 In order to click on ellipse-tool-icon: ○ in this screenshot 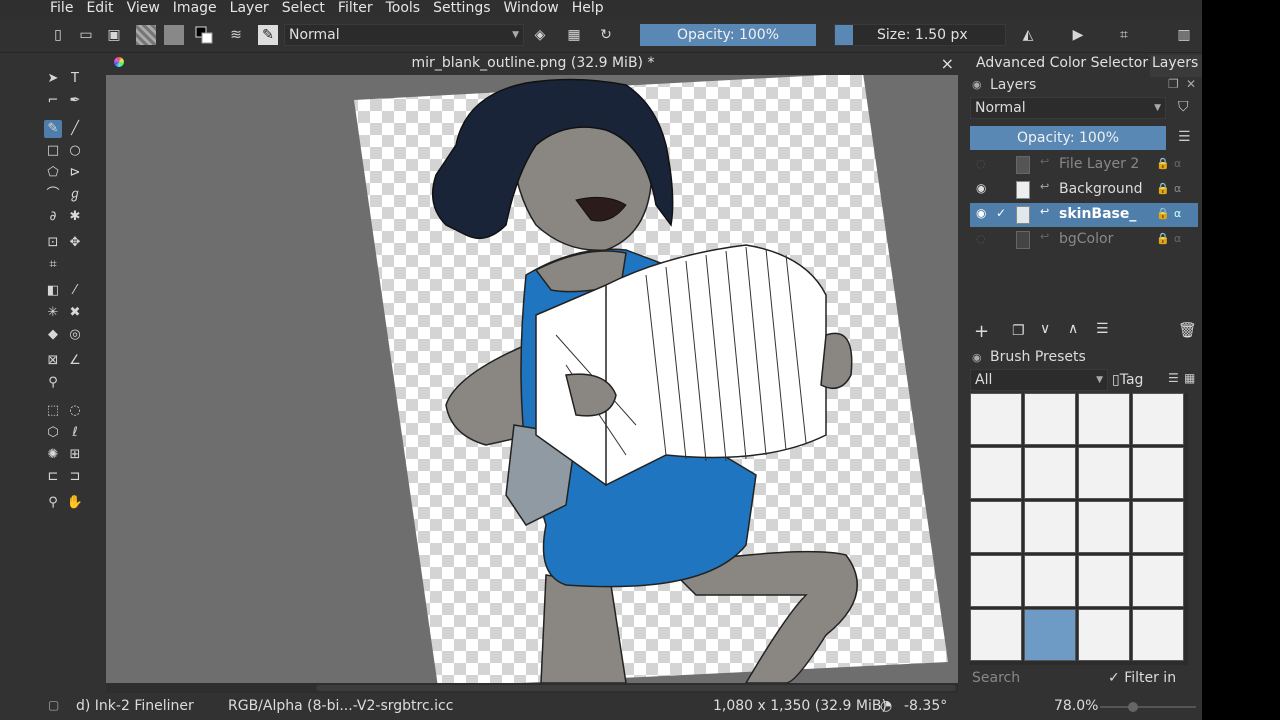, I will do `click(75, 151)`.